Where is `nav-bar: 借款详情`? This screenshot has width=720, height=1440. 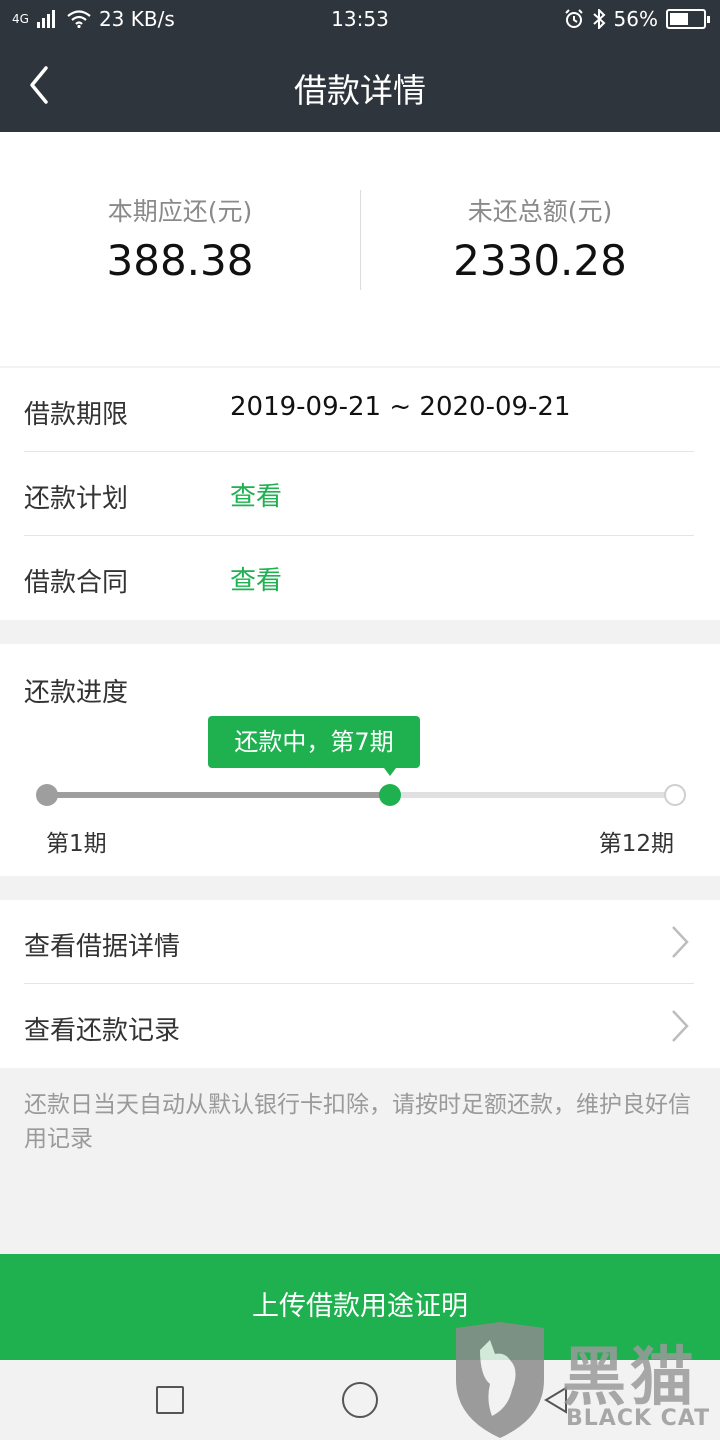
nav-bar: 借款详情 is located at coordinates (360, 85).